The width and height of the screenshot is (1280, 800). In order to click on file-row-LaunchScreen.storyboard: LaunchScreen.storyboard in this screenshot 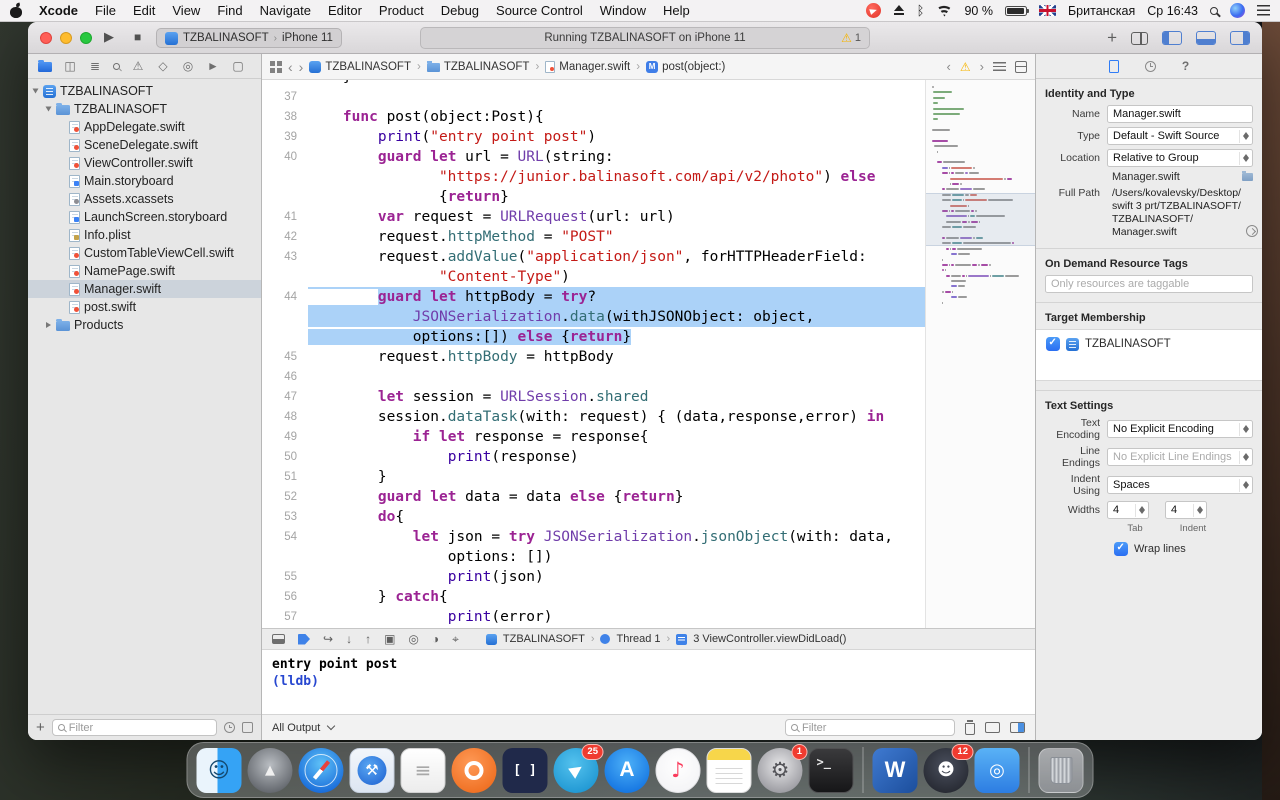, I will do `click(144, 217)`.